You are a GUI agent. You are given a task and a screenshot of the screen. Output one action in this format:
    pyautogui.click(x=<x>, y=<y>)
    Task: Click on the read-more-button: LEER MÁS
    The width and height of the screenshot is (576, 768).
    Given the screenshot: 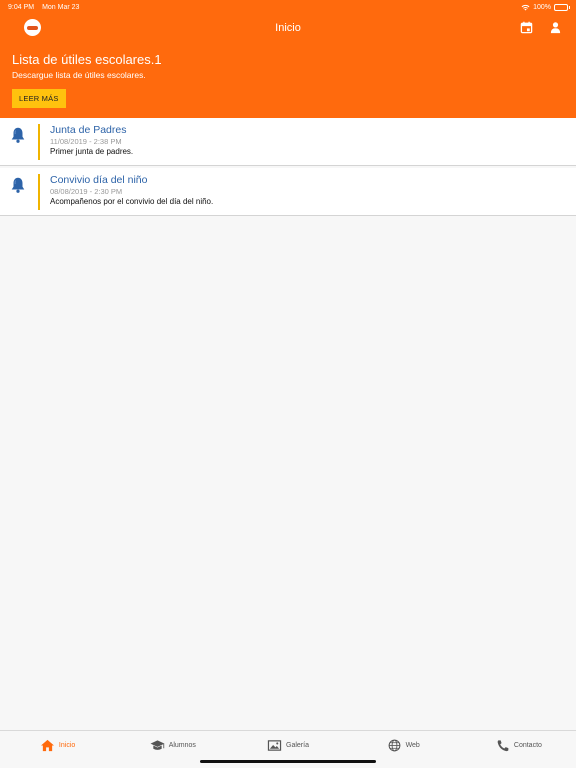 What is the action you would take?
    pyautogui.click(x=39, y=98)
    